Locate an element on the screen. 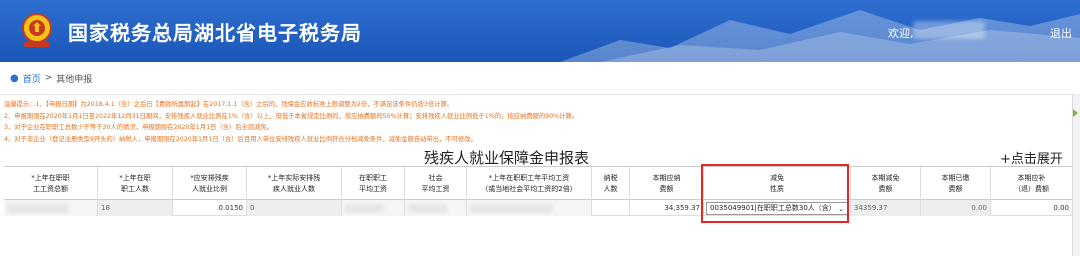 This screenshot has height=256, width=1080. ratio-cell: 0.0150 is located at coordinates (209, 208).